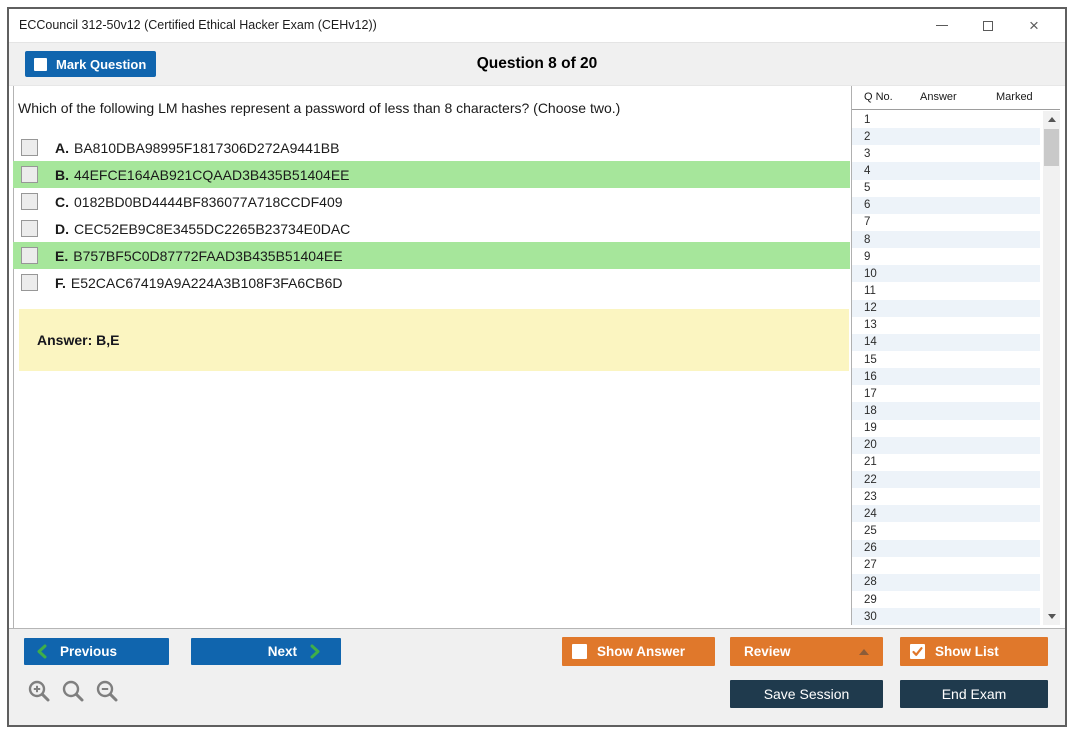  Describe the element at coordinates (431, 174) in the screenshot. I see `answer-option: B. 44EFCE164AB921CQAAD3B435B51404EE` at that location.